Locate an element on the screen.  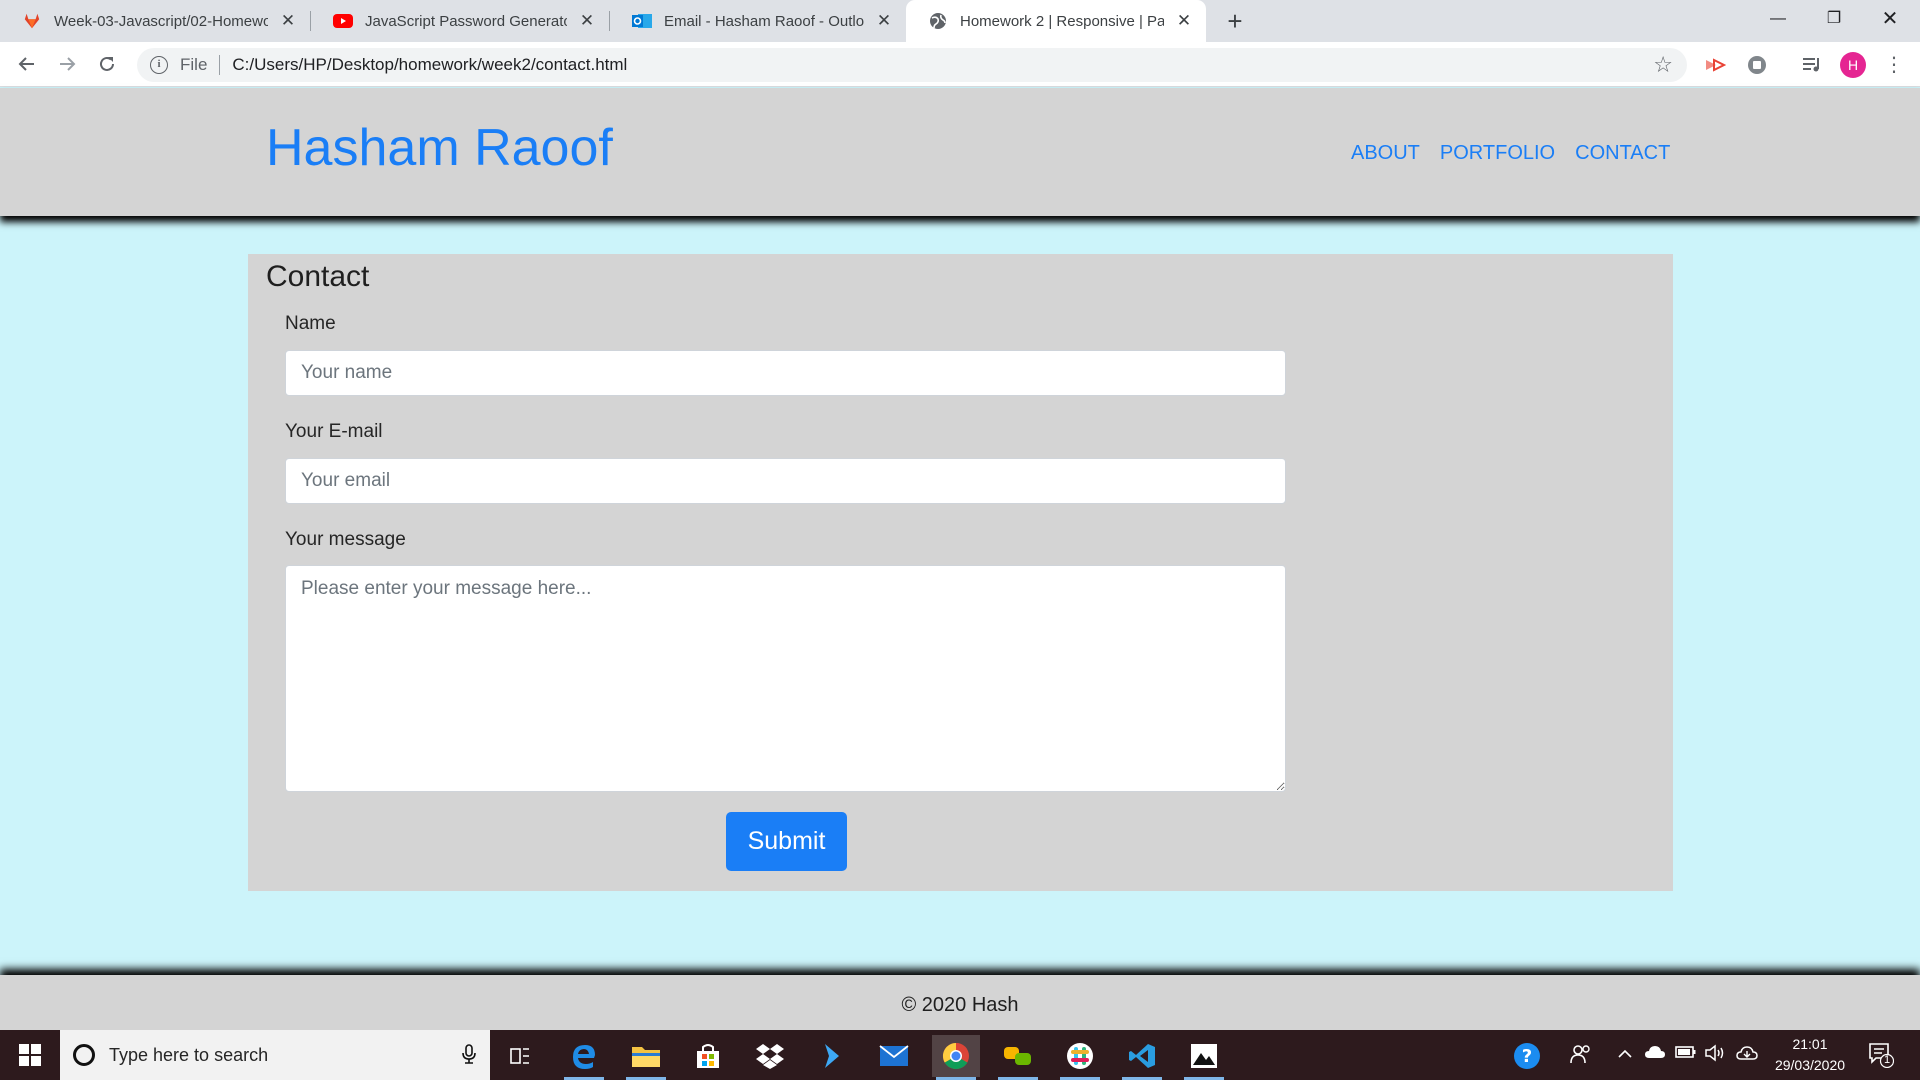
site-brand: Hasham Raoof is located at coordinates (439, 148).